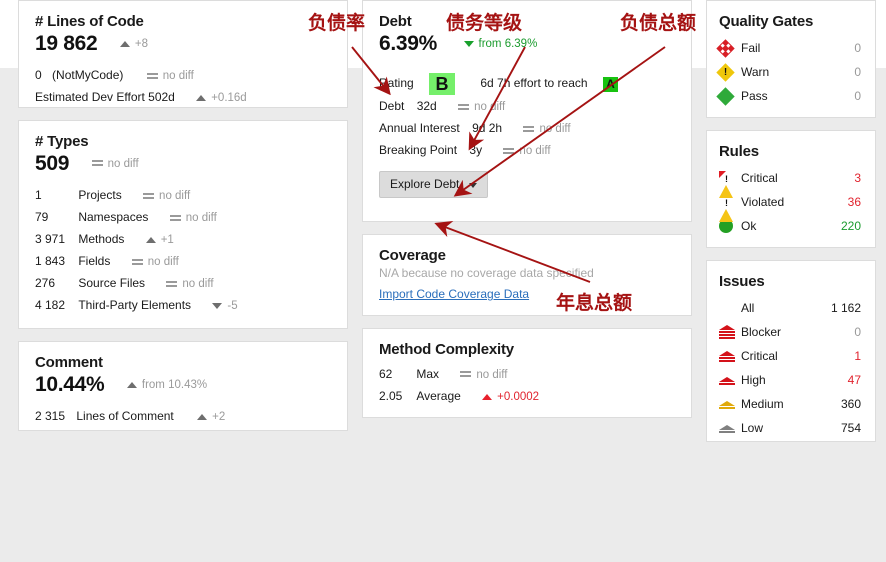 The image size is (886, 562). I want to click on rating-row: Rating B 6d 7h effort to reach A, so click(528, 83).